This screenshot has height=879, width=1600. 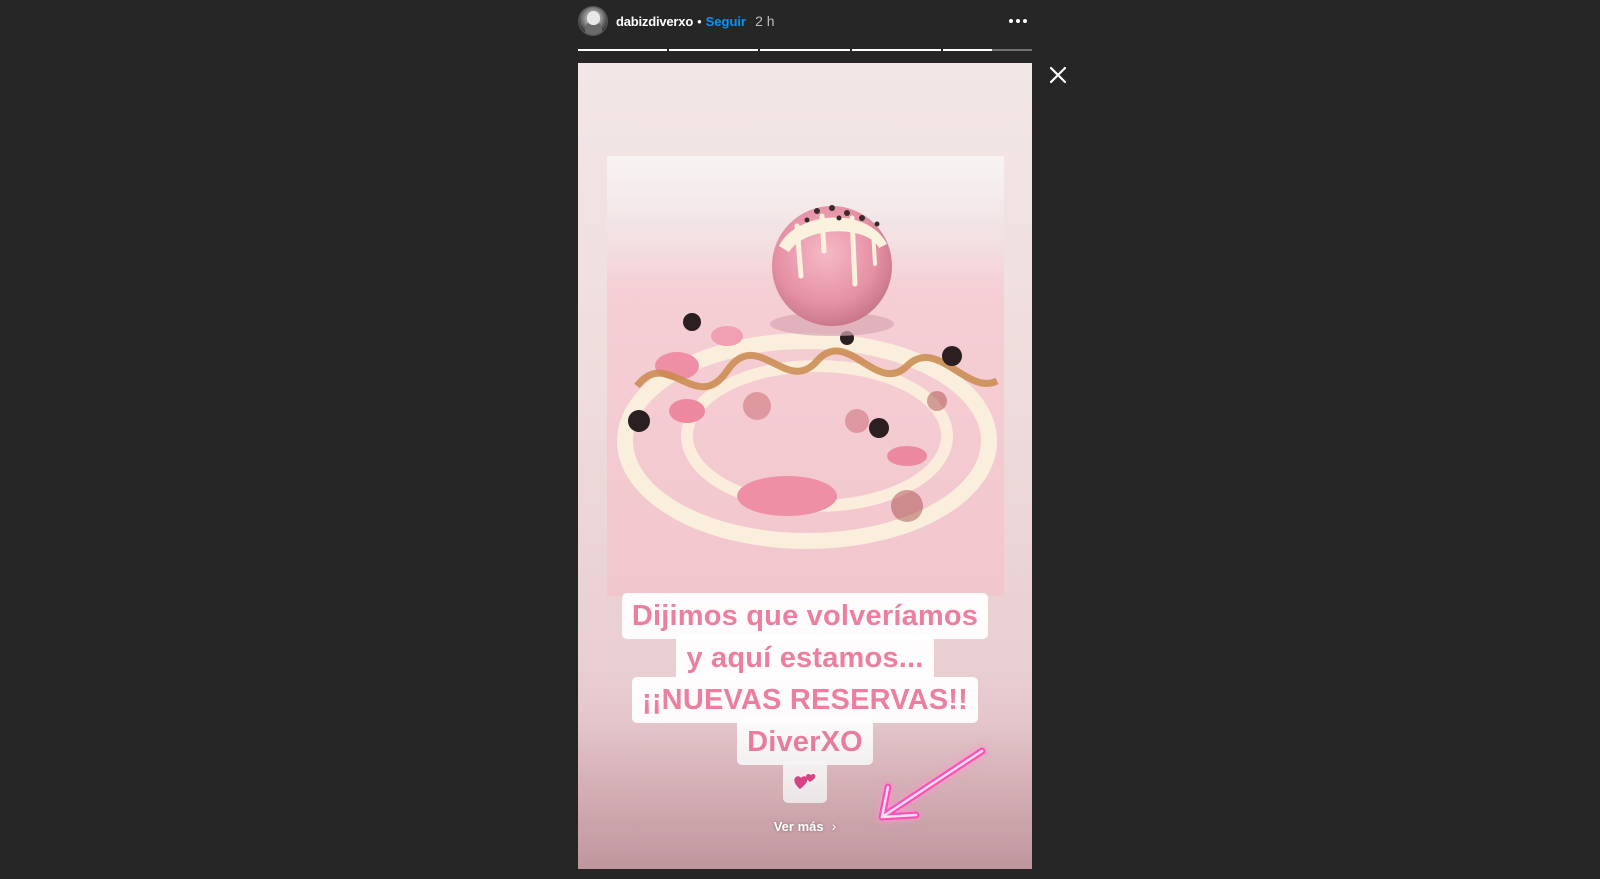 I want to click on caption-line: DiverXO, so click(x=805, y=742).